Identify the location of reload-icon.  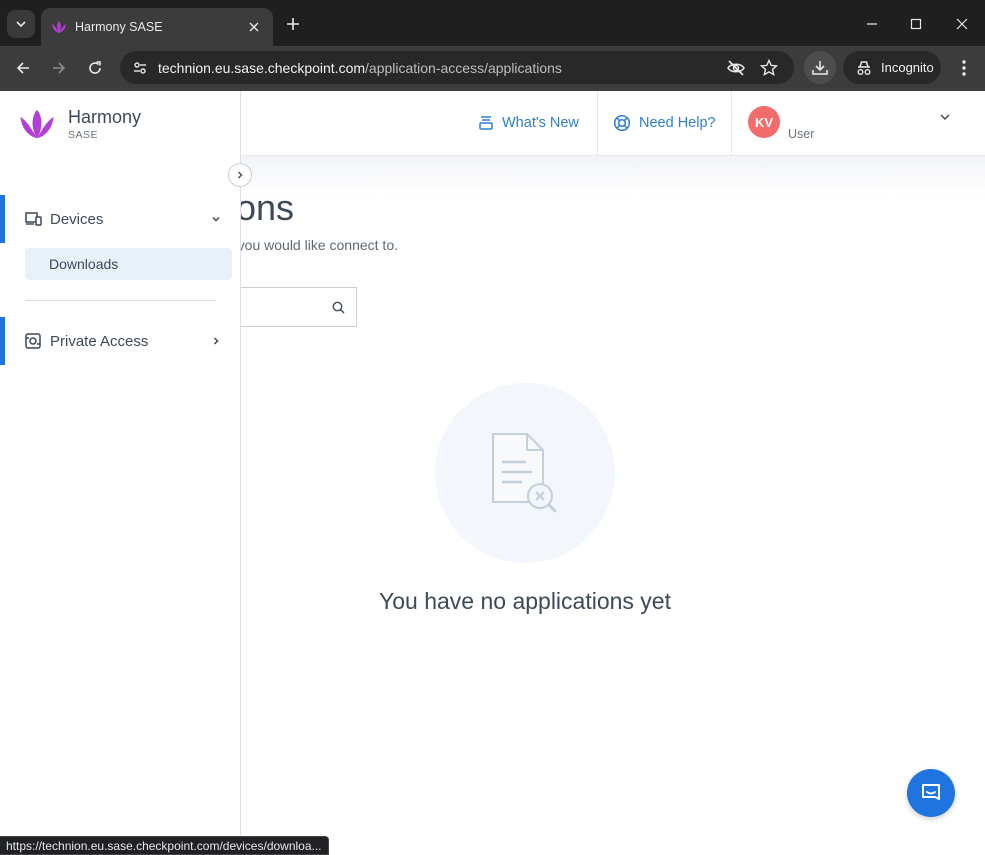
(95, 68).